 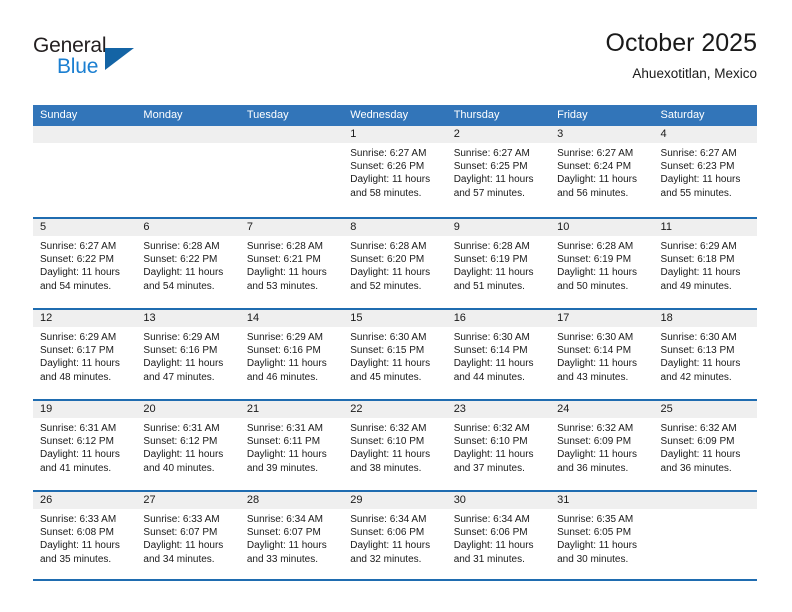 I want to click on day-number: 10, so click(x=602, y=227).